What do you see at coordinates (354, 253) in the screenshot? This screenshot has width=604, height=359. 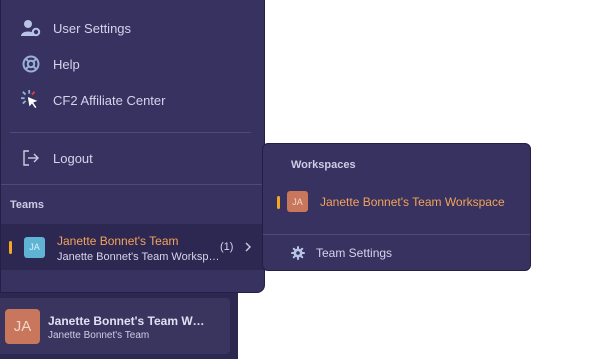 I see `team-settings-label: Team Settings` at bounding box center [354, 253].